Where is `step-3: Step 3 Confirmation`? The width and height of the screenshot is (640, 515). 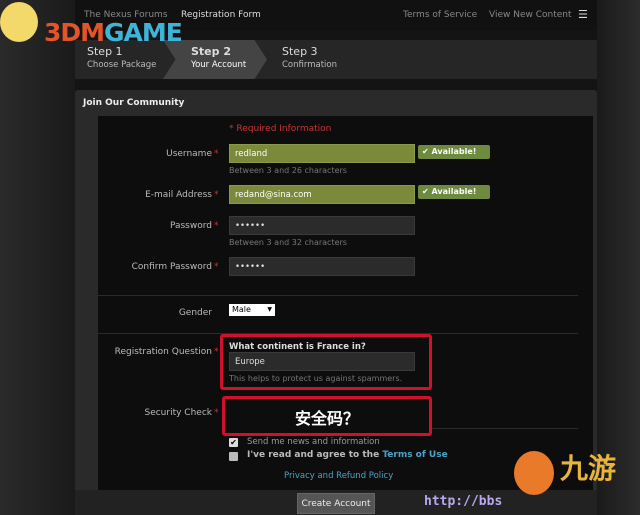 step-3: Step 3 Confirmation is located at coordinates (309, 57).